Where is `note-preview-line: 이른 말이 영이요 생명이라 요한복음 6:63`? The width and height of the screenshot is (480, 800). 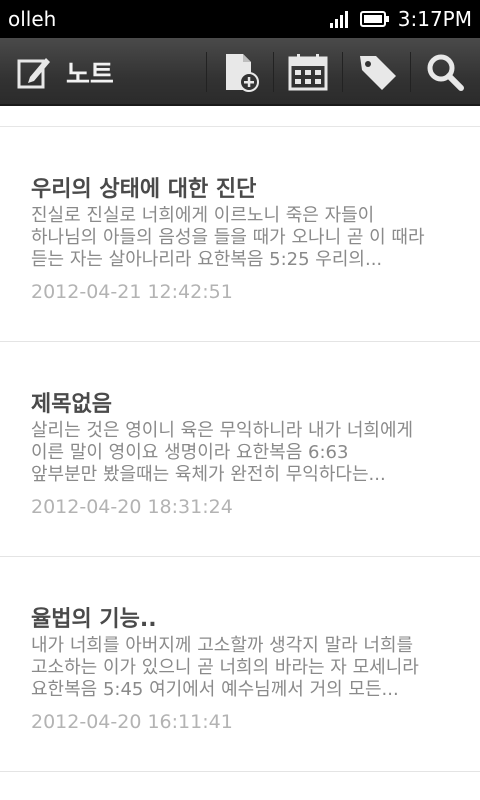
note-preview-line: 이른 말이 영이요 생명이라 요한복음 6:63 is located at coordinates (190, 452).